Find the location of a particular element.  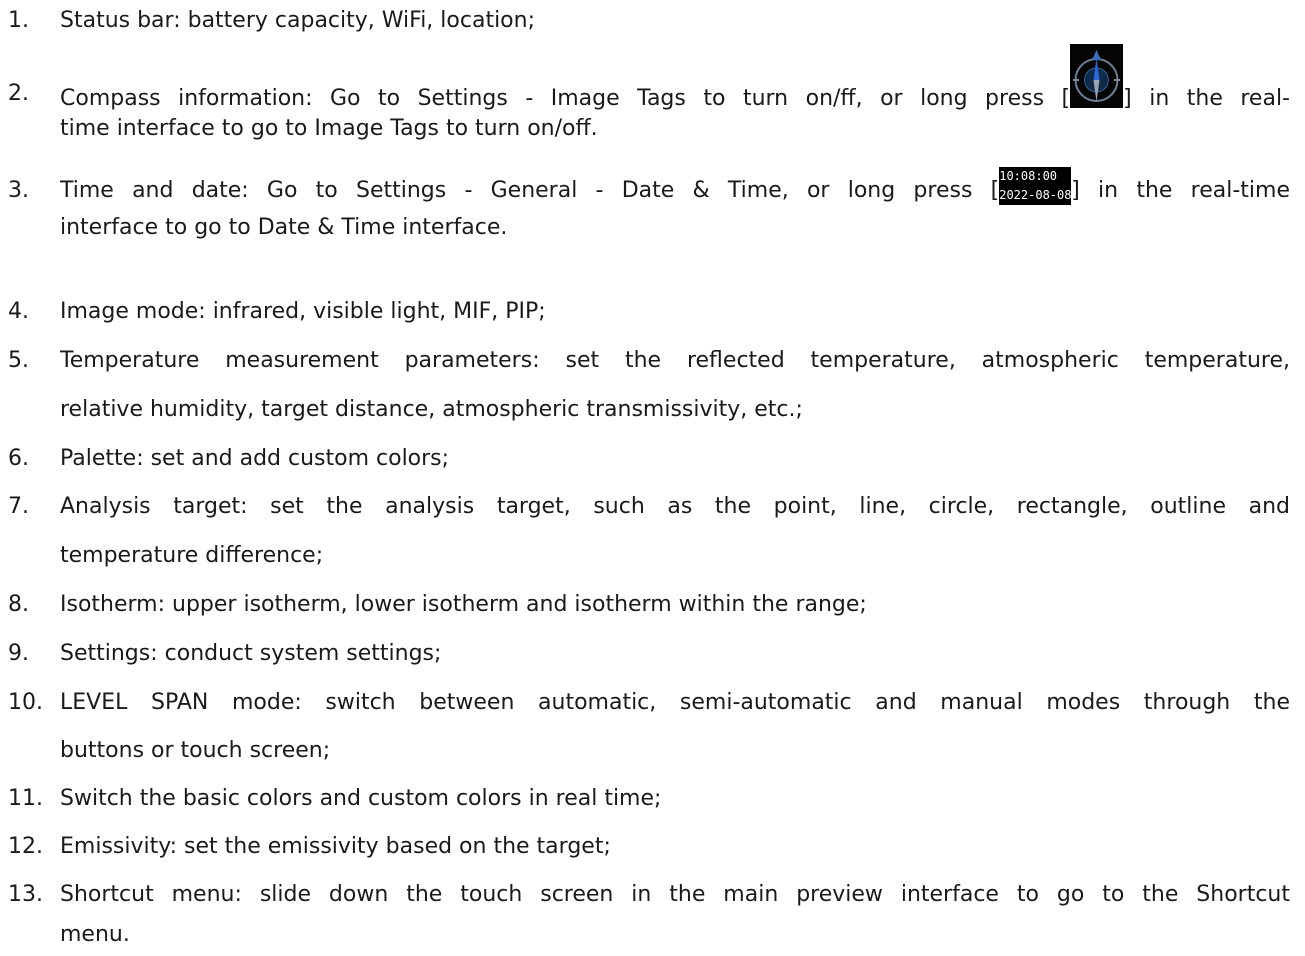

item-text: Settings: conduct system settings; is located at coordinates (251, 653).